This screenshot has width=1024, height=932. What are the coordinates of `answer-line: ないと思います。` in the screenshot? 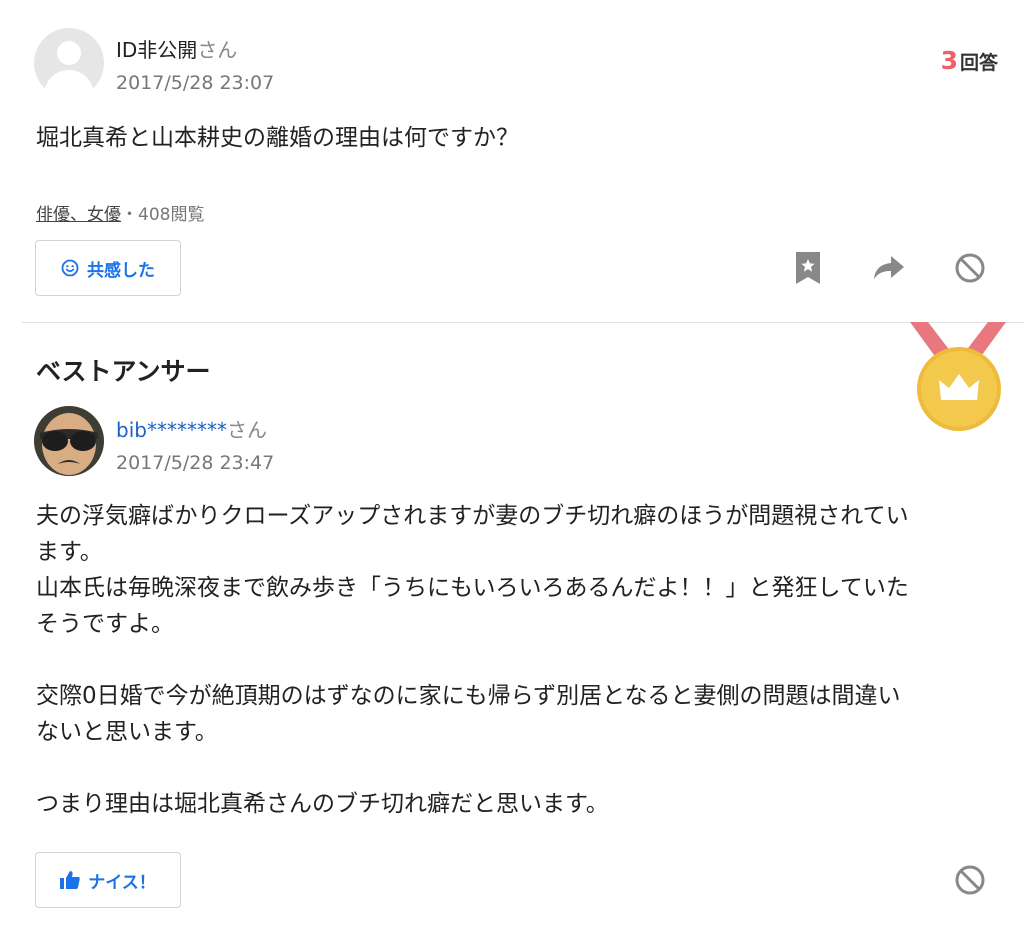 It's located at (127, 732).